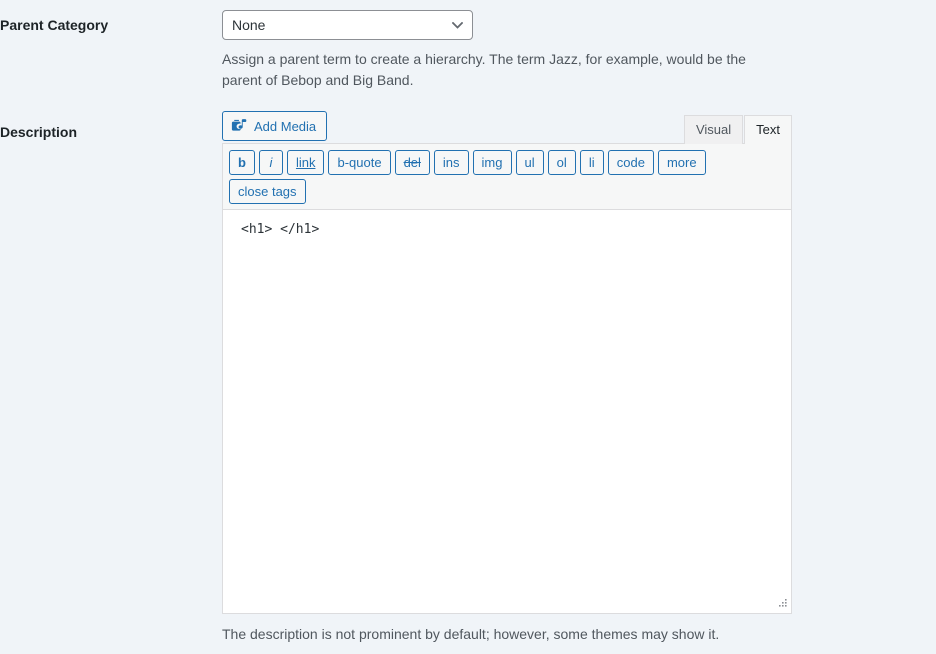 The height and width of the screenshot is (654, 936). Describe the element at coordinates (681, 162) in the screenshot. I see `quicktag-more: more` at that location.